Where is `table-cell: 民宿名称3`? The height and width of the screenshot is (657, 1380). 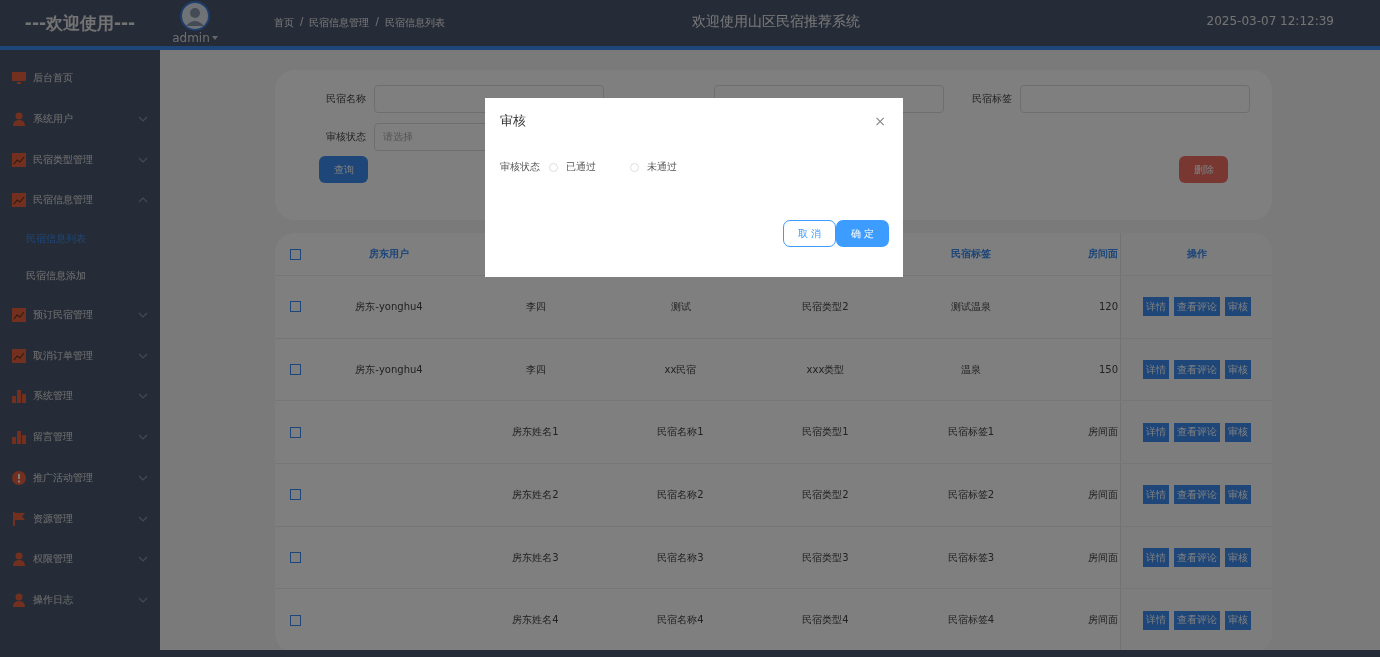 table-cell: 民宿名称3 is located at coordinates (680, 557).